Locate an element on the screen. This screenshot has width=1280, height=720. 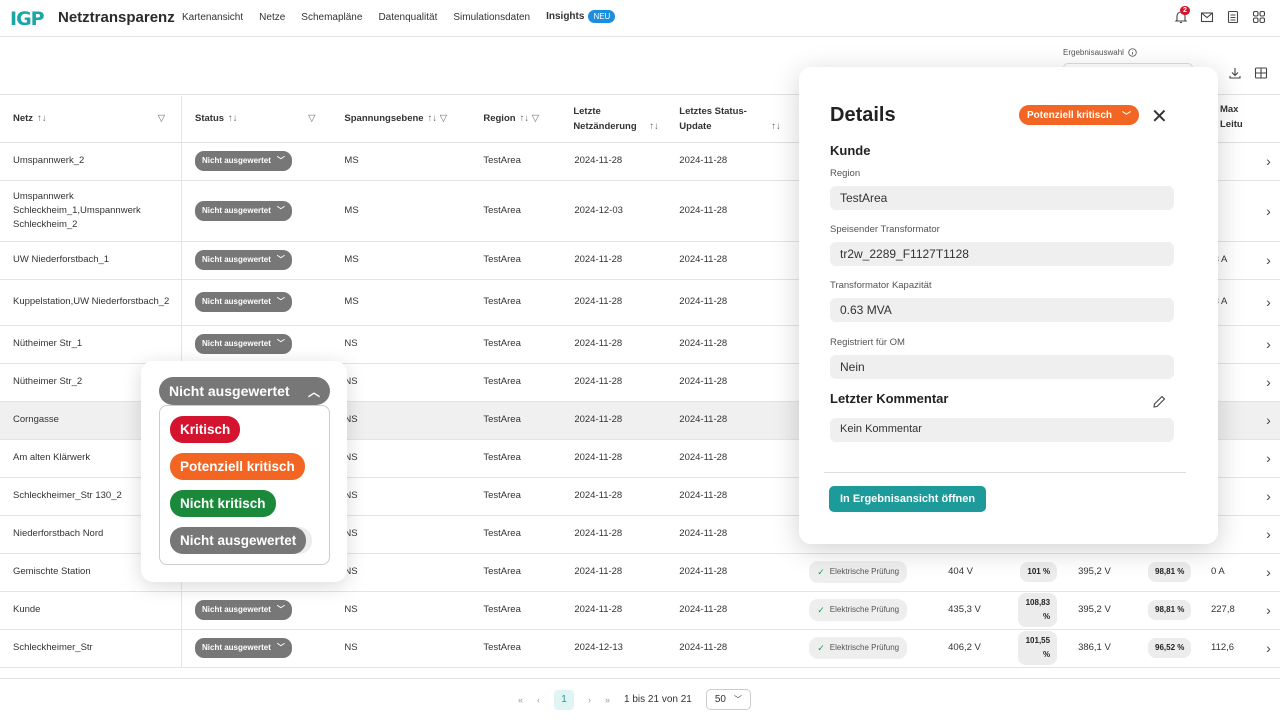
columns-icon is located at coordinates (1261, 73).